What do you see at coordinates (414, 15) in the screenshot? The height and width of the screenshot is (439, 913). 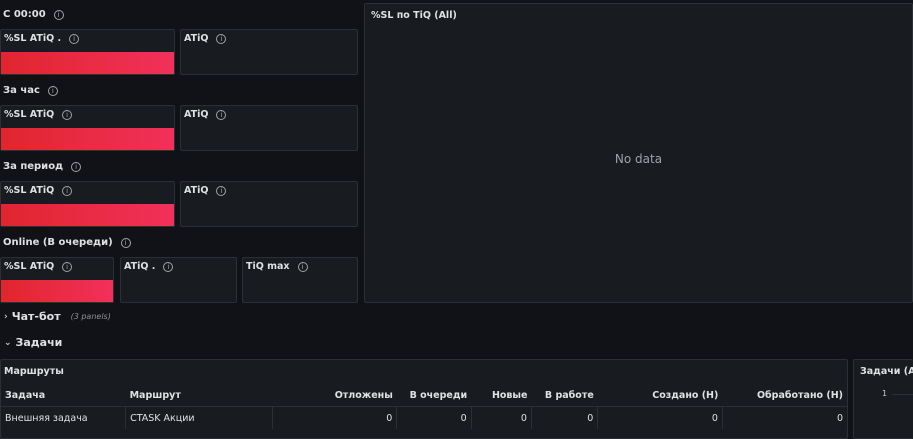 I see `panel-title: %SL по TiQ (All)` at bounding box center [414, 15].